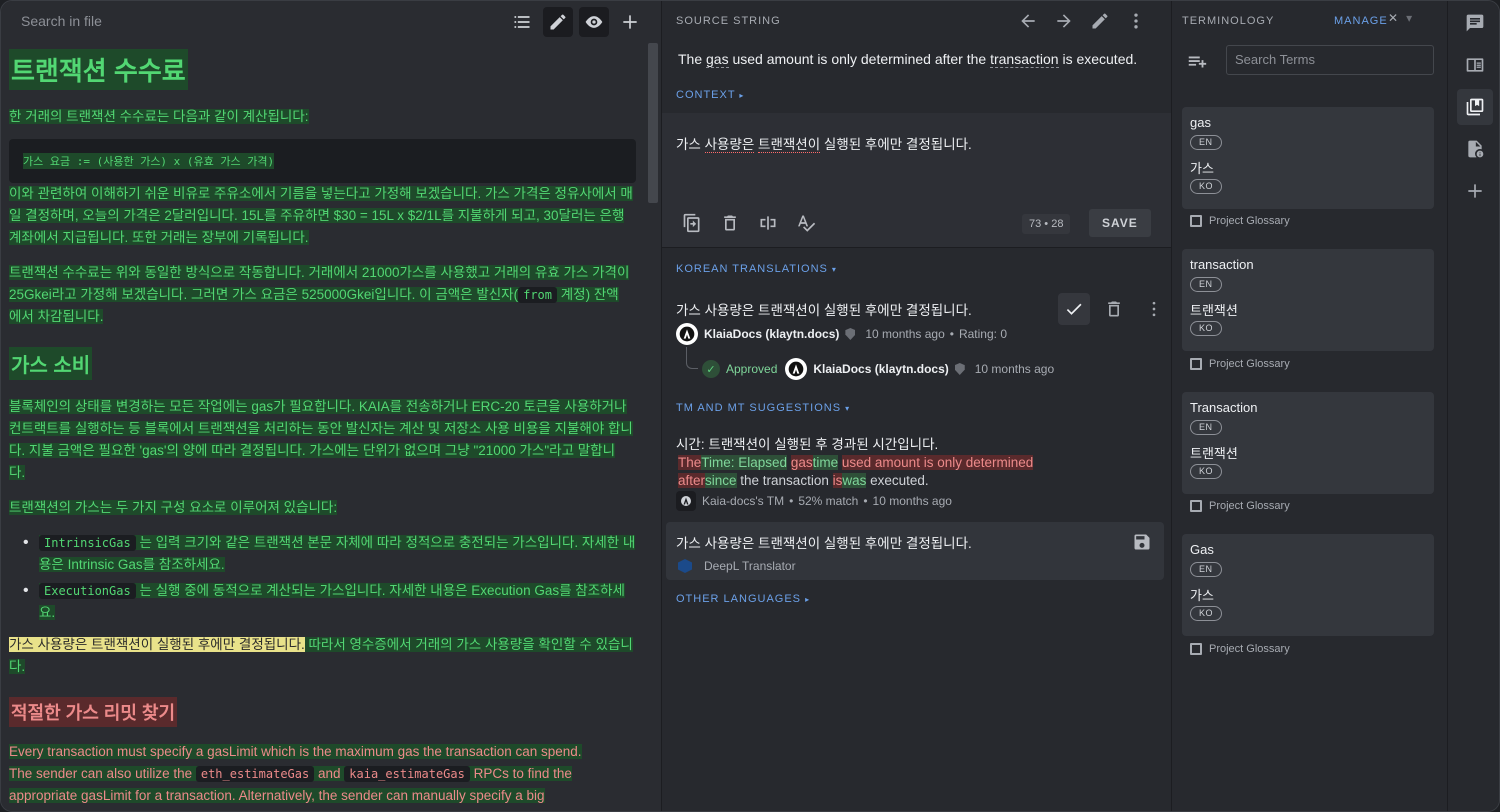 The width and height of the screenshot is (1500, 812). What do you see at coordinates (1074, 309) in the screenshot?
I see `approve-check-icon` at bounding box center [1074, 309].